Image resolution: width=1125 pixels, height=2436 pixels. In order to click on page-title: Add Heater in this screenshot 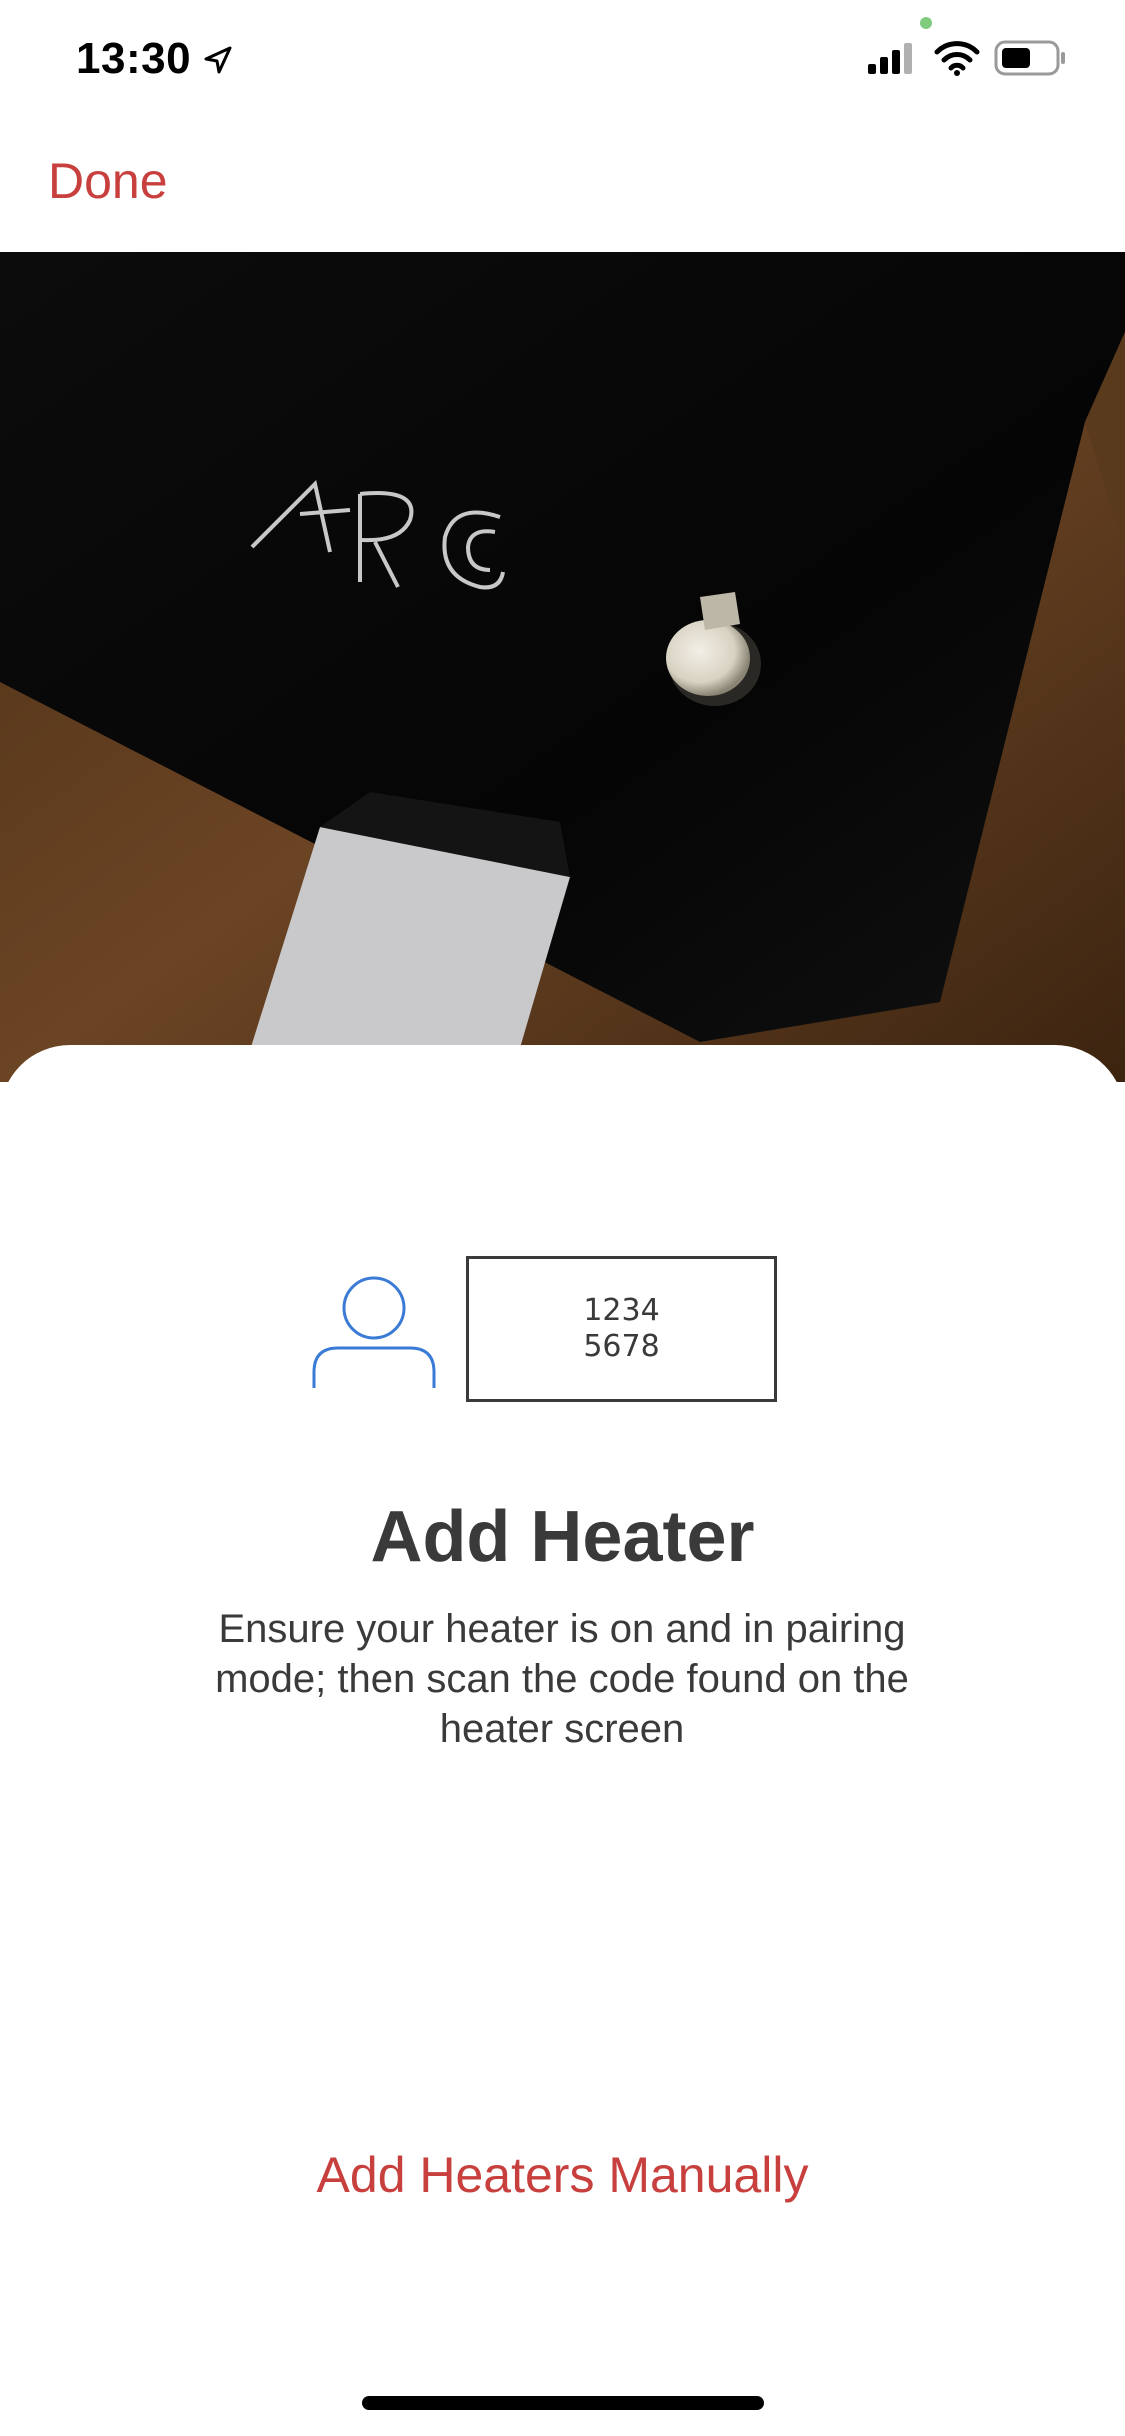, I will do `click(562, 1537)`.